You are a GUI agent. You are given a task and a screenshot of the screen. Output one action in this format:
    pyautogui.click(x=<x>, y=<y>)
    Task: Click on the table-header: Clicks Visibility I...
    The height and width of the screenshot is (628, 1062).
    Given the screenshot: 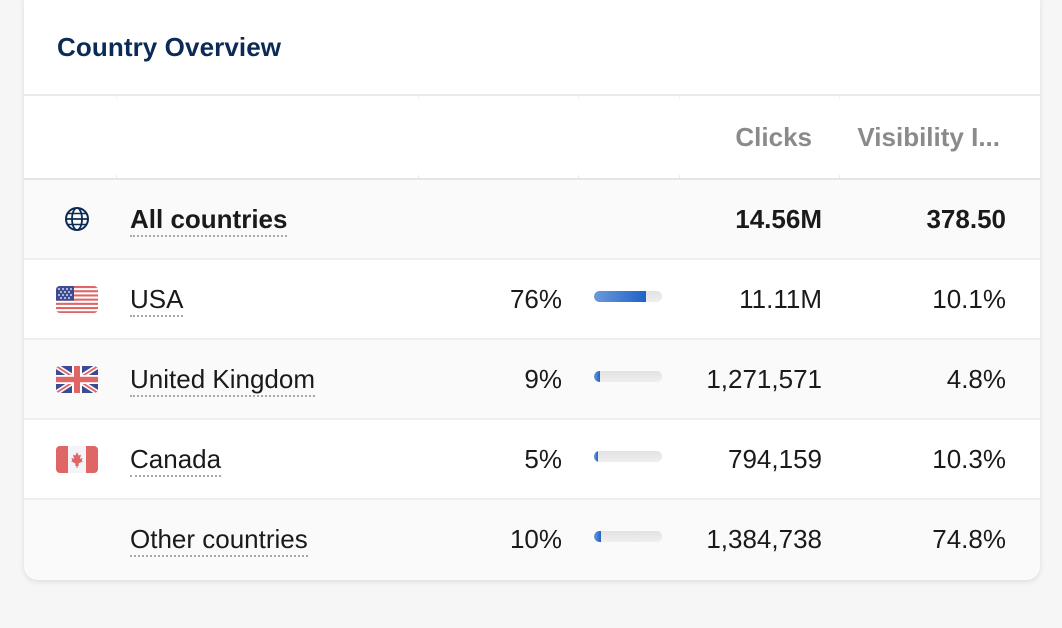 What is the action you would take?
    pyautogui.click(x=532, y=137)
    